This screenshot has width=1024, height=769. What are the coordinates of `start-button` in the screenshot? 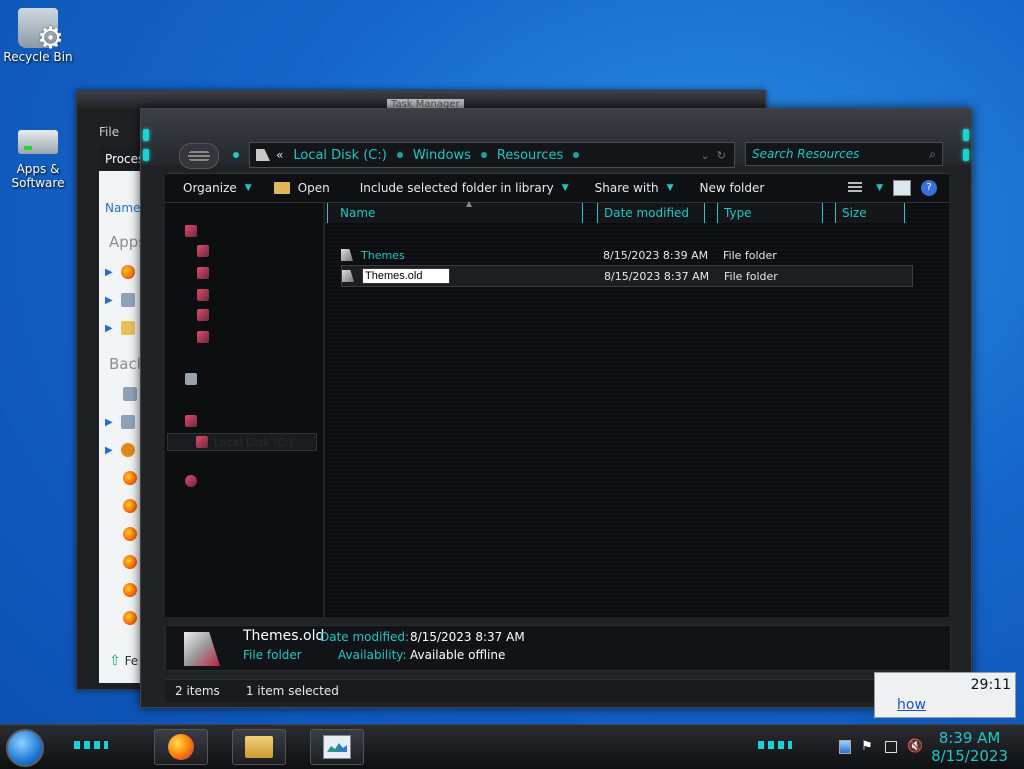 It's located at (25, 748).